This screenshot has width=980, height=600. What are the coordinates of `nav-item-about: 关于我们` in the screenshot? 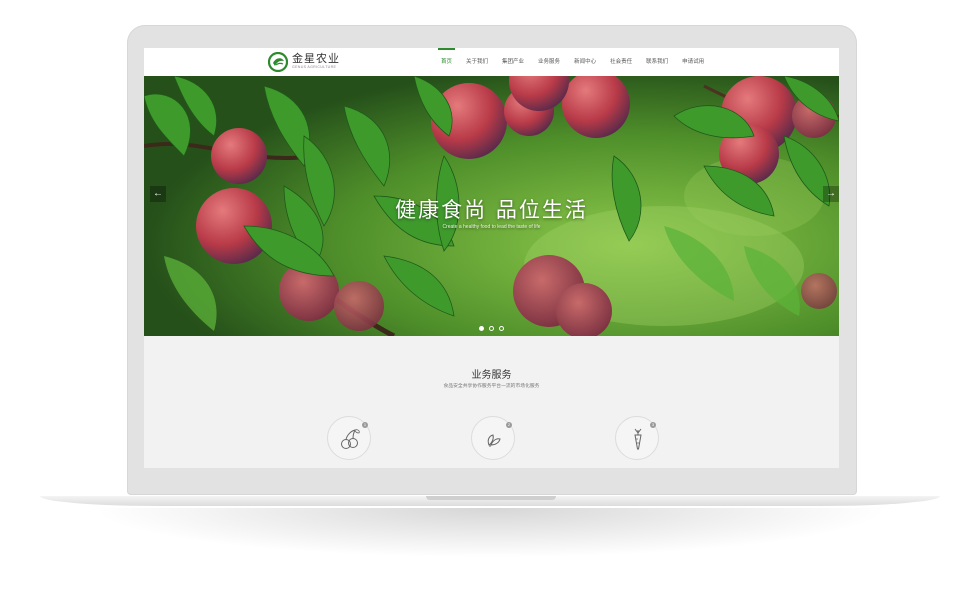 It's located at (477, 62).